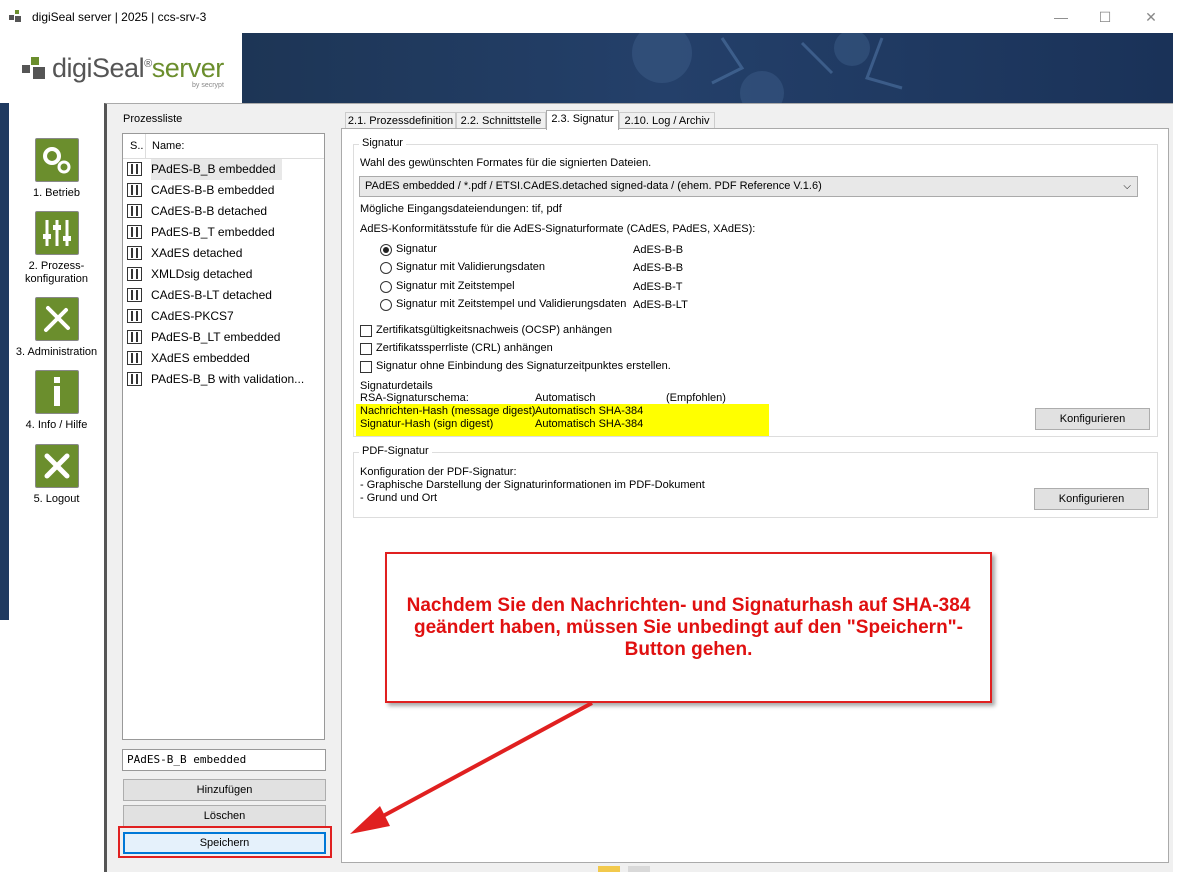 The height and width of the screenshot is (872, 1177). Describe the element at coordinates (667, 120) in the screenshot. I see `tab-log-archiv: 2.10. Log / Archiv` at that location.